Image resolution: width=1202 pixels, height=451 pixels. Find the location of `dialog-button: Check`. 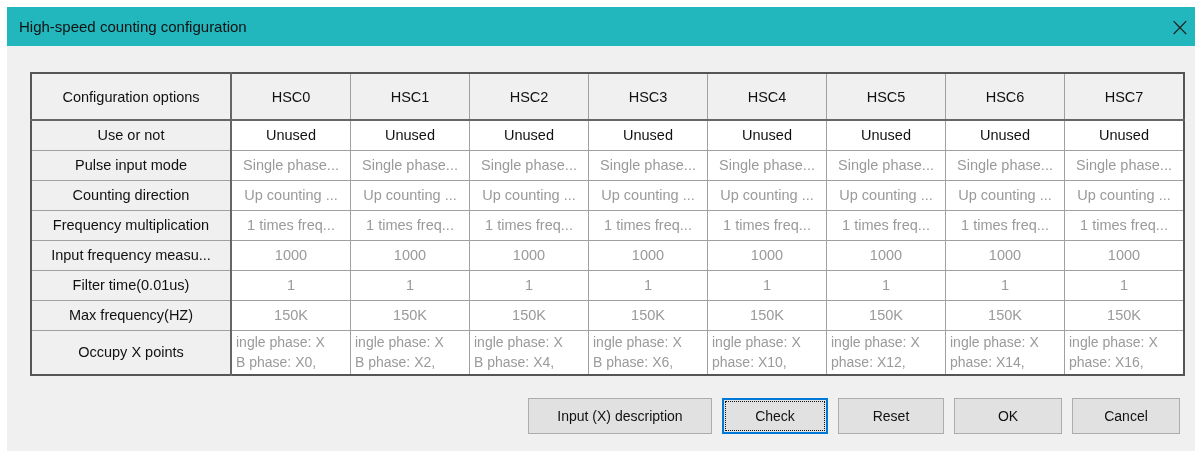

dialog-button: Check is located at coordinates (775, 416).